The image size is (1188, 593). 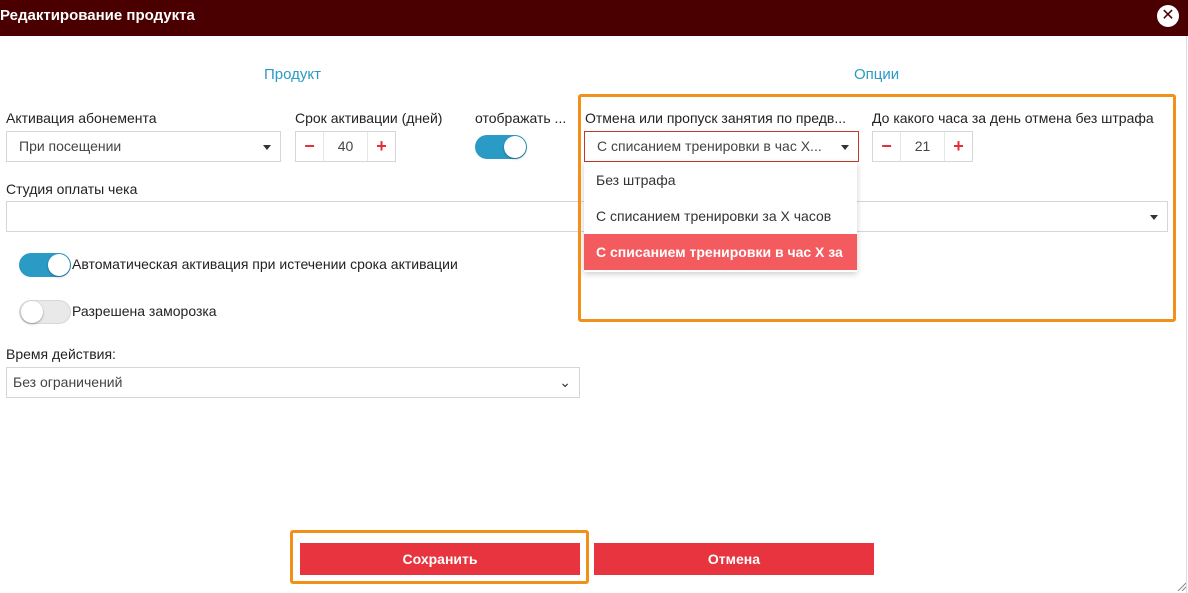 What do you see at coordinates (45, 265) in the screenshot?
I see `auto-activation-toggle` at bounding box center [45, 265].